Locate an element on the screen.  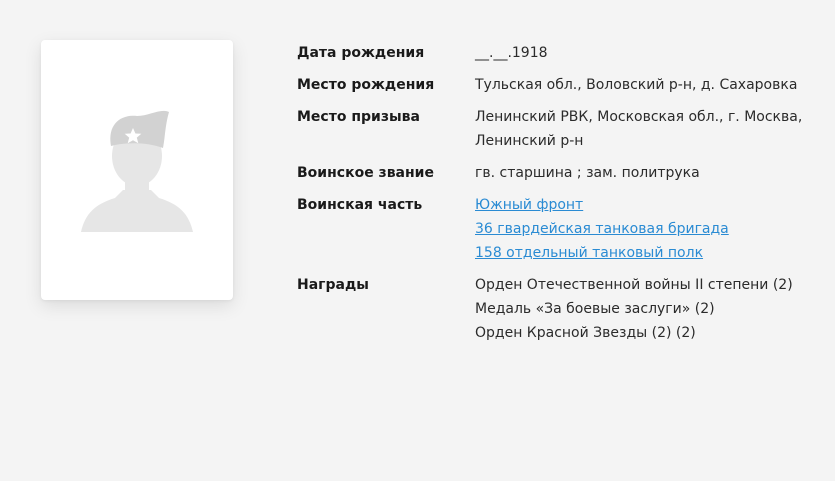
draft-place-line: Ленинский р-н is located at coordinates (529, 141).